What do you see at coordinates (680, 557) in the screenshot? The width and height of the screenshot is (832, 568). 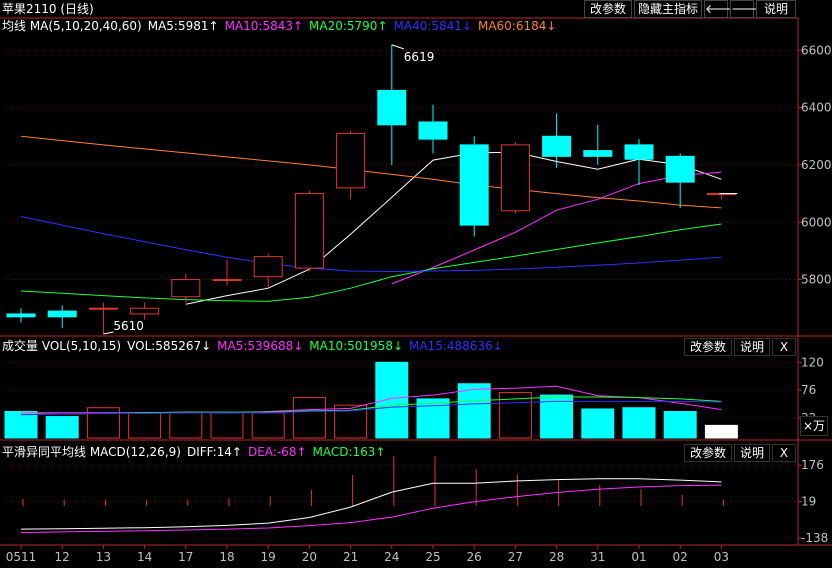 I see `x-tick-label: 02` at bounding box center [680, 557].